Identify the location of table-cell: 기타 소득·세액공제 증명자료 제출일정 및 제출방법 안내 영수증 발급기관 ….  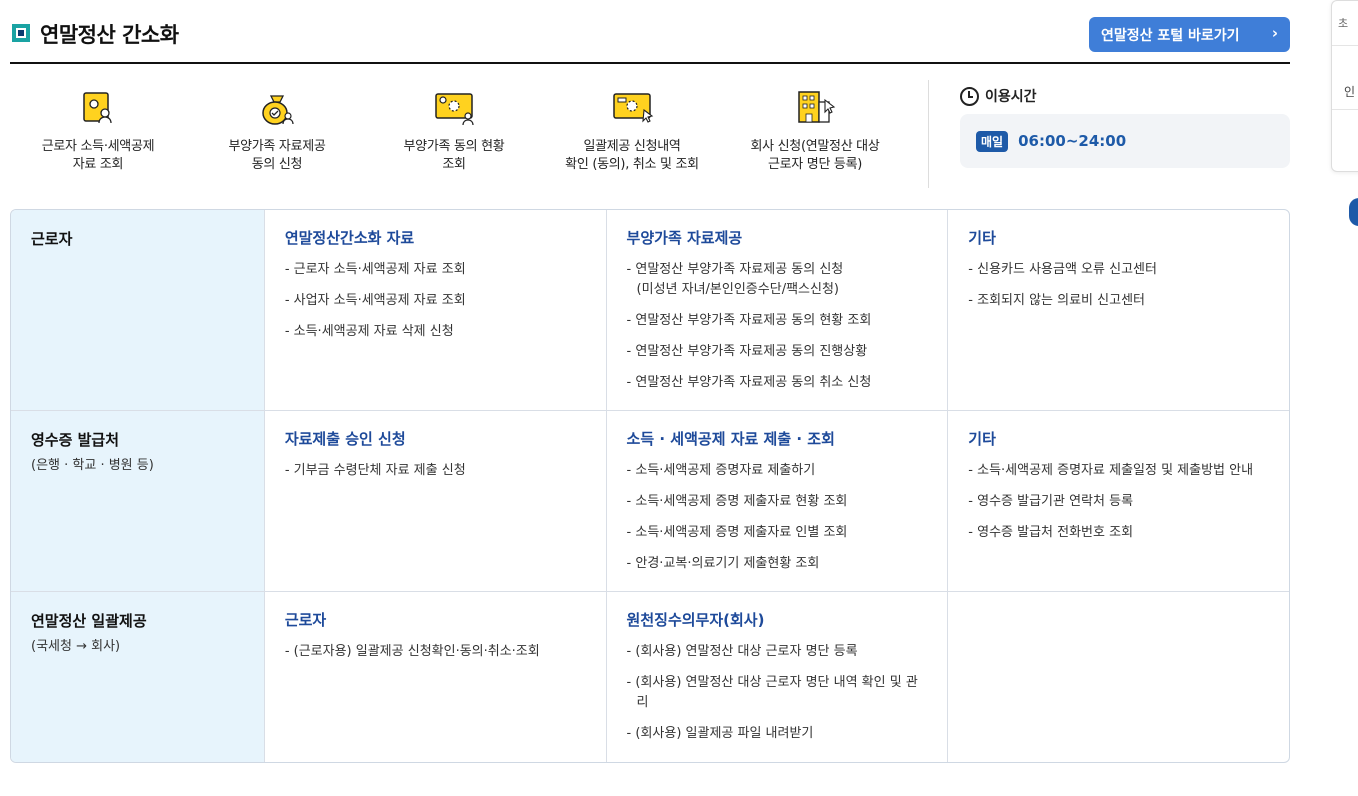
(1118, 501).